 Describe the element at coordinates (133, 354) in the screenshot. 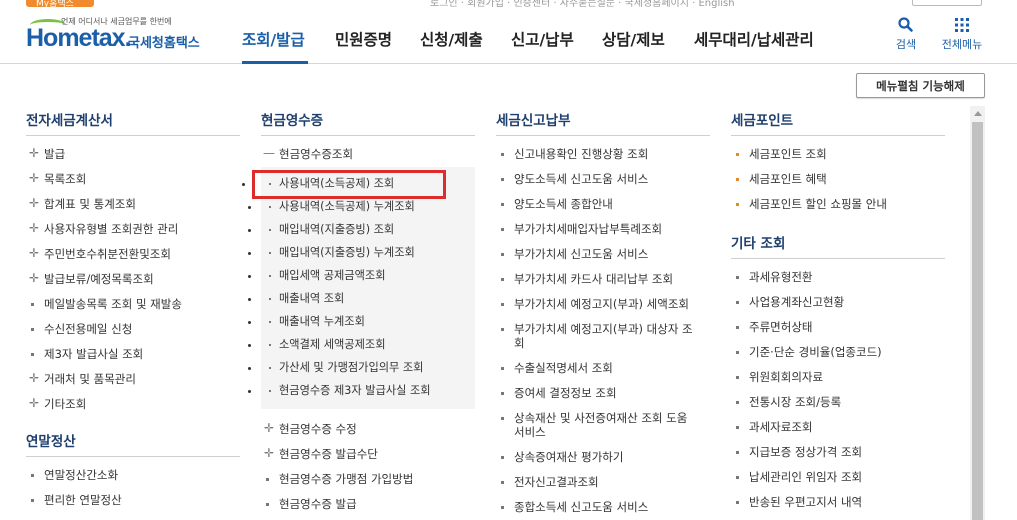

I see `menu-item: 제3자 발급사실 조회` at that location.